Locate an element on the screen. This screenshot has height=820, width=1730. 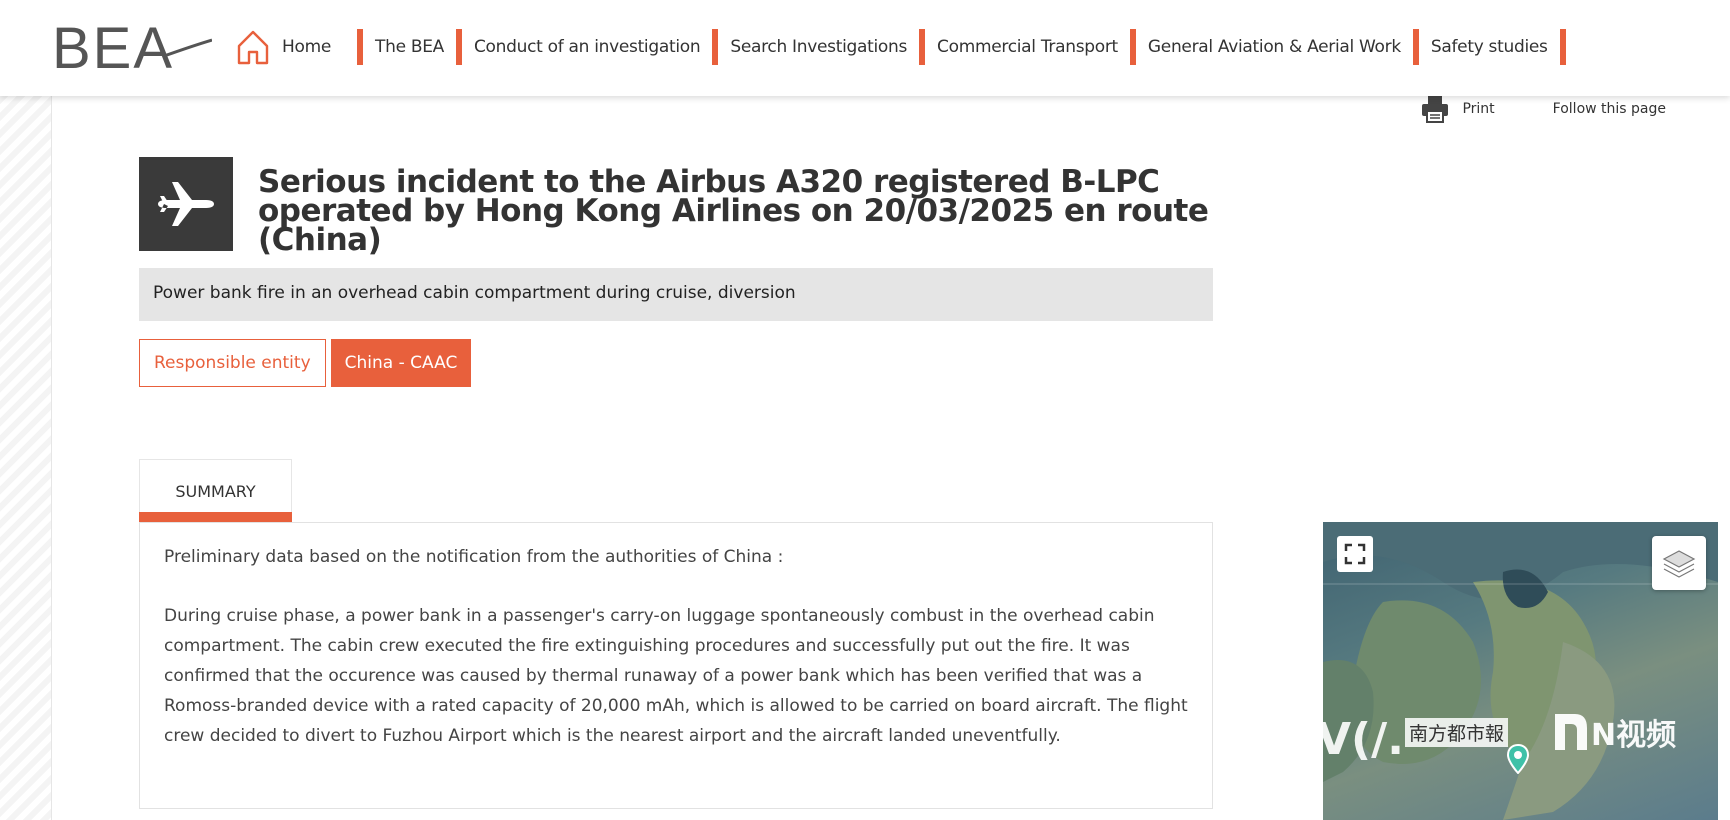
logo-text: BEA is located at coordinates (113, 46).